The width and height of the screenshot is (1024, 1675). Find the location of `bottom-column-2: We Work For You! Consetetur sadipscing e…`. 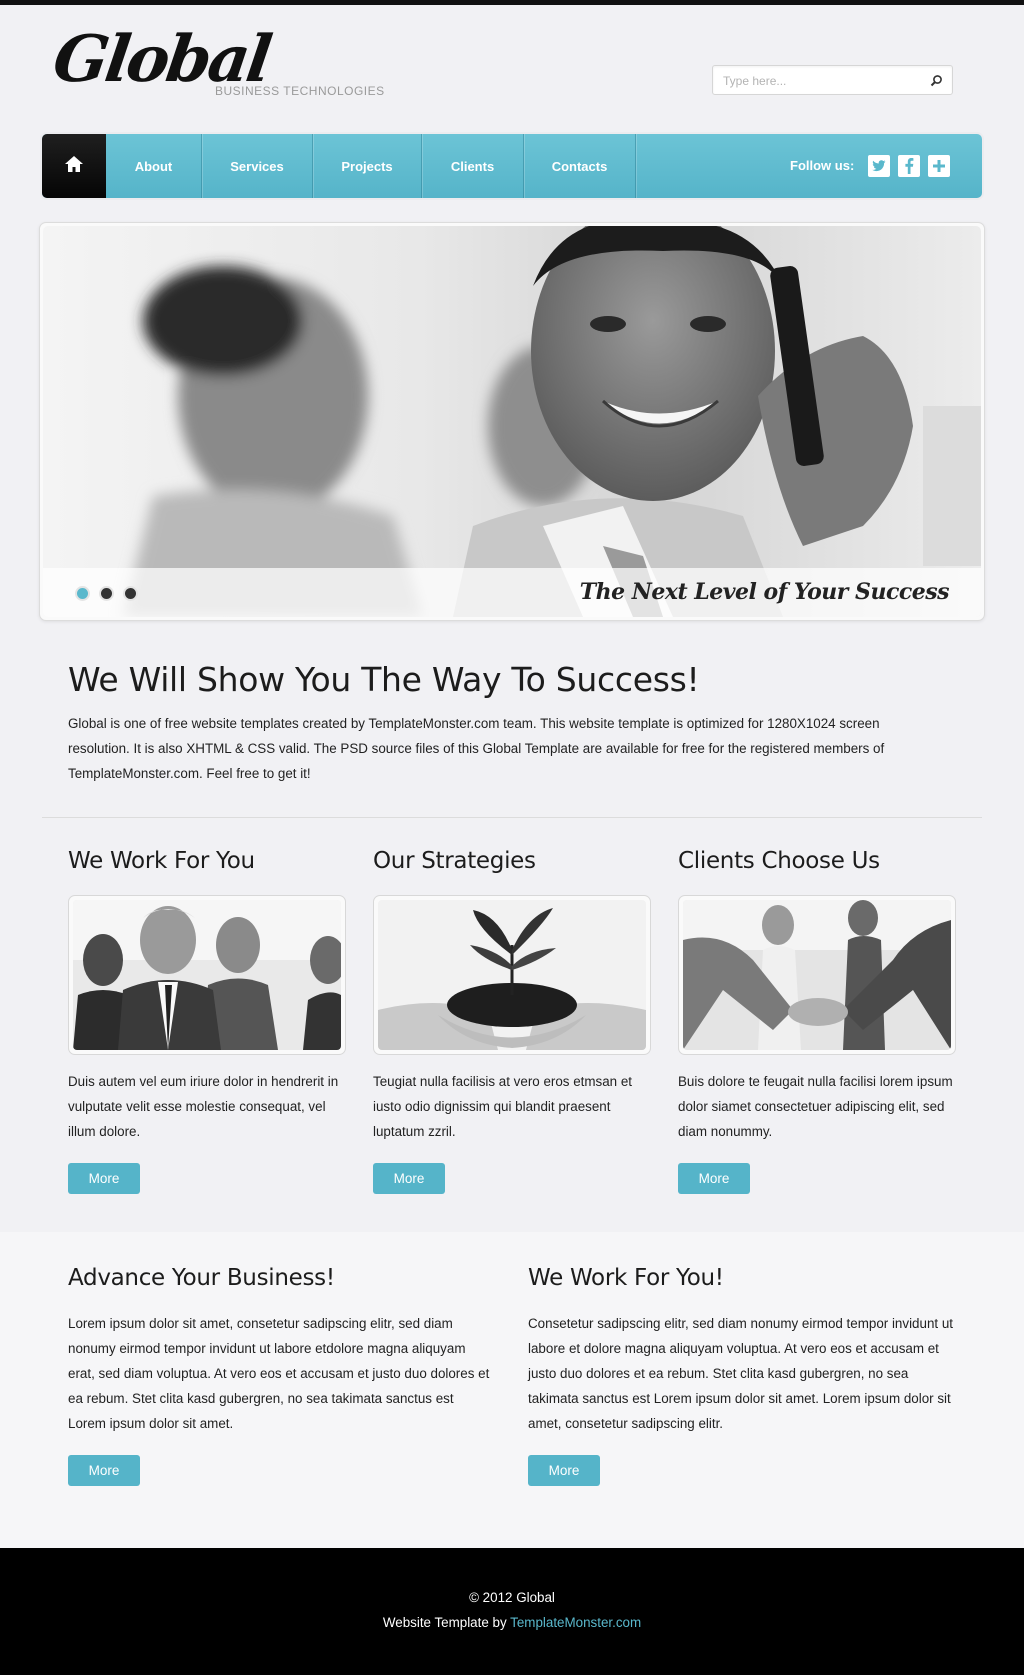

bottom-column-2: We Work For You! Consetetur sadipscing e… is located at coordinates (743, 1375).